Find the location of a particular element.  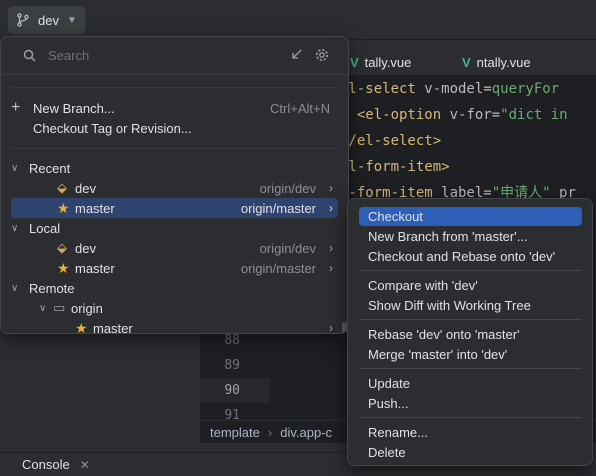

folder-name: origin is located at coordinates (87, 308).